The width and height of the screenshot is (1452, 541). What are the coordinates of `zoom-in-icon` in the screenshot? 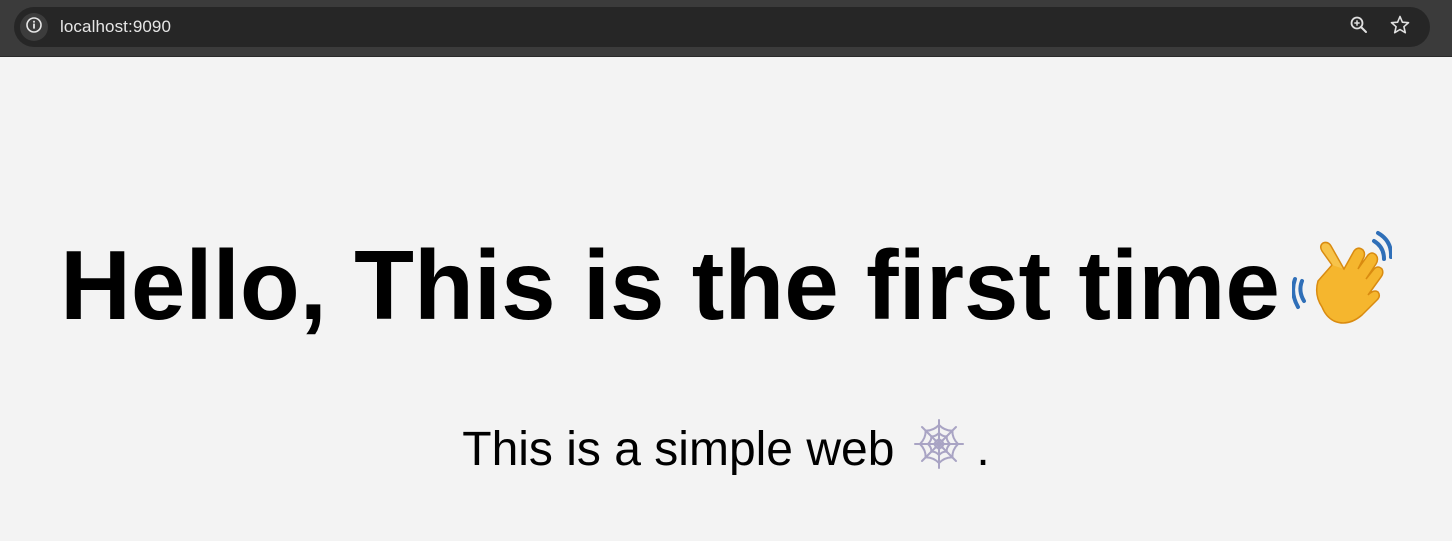 It's located at (1359, 27).